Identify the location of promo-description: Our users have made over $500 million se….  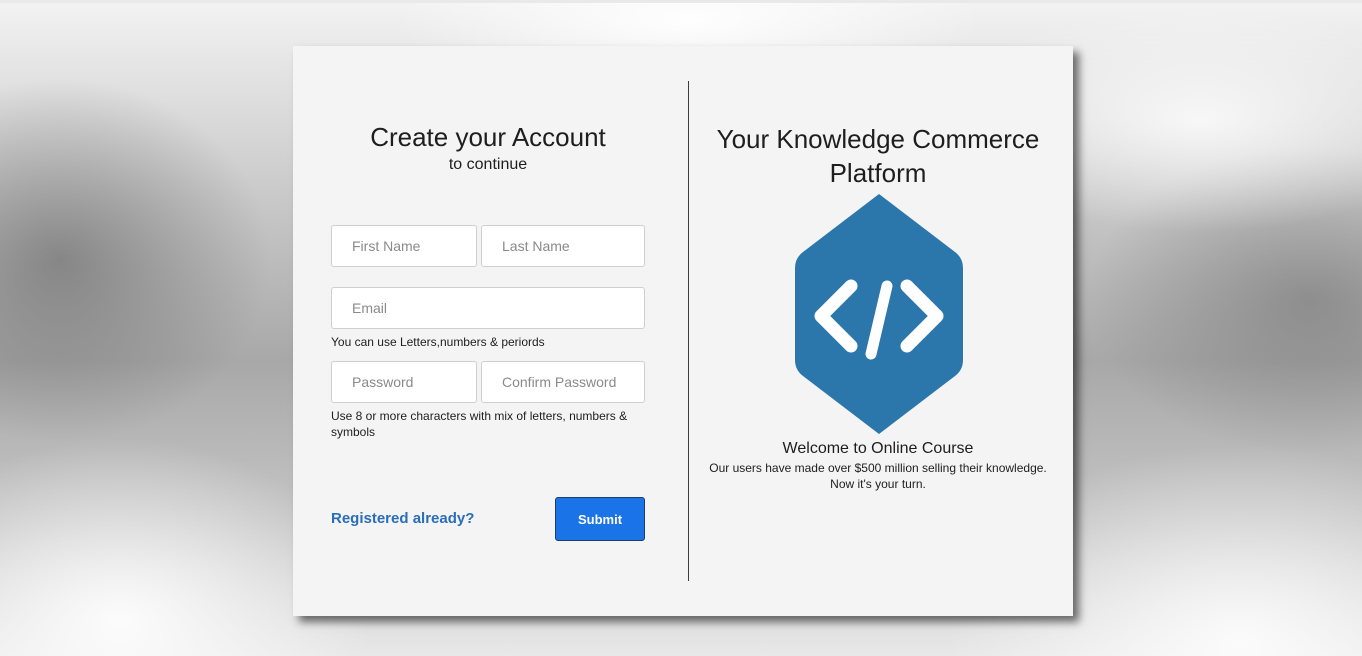
(878, 476).